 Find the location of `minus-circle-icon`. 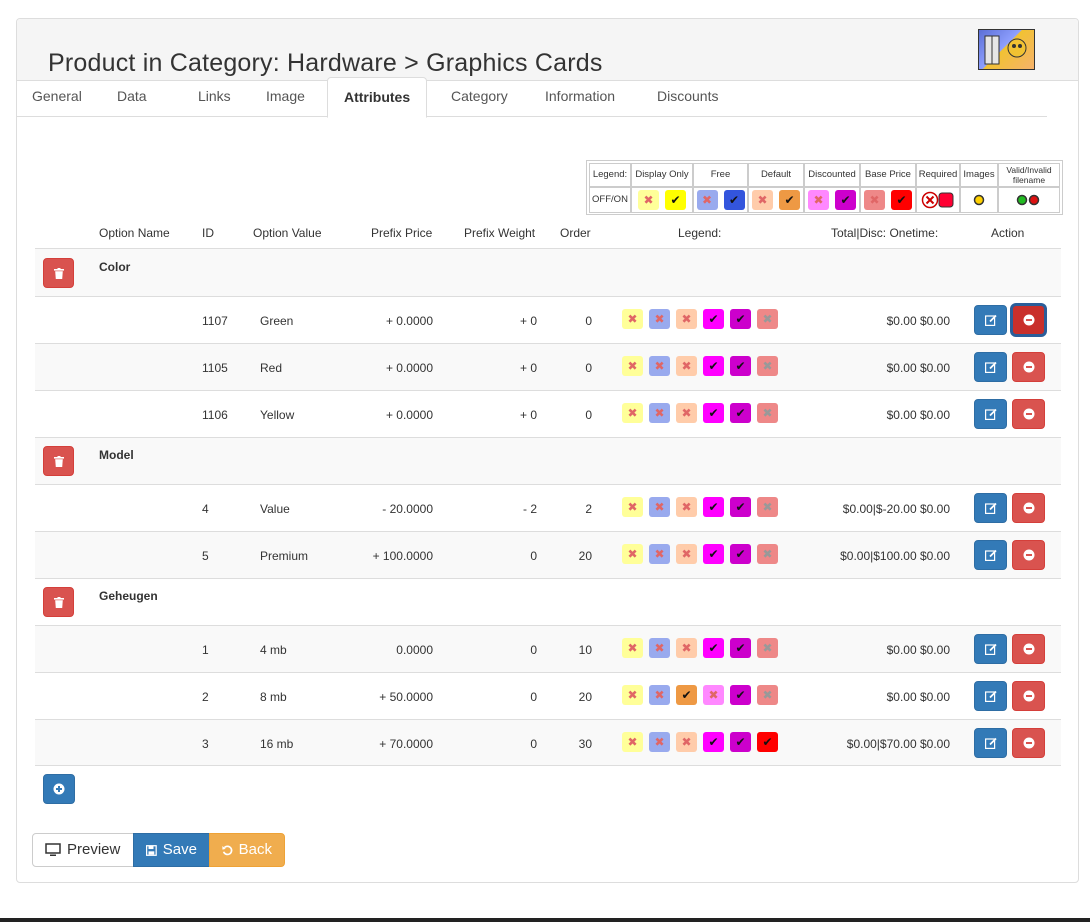

minus-circle-icon is located at coordinates (1028, 508).